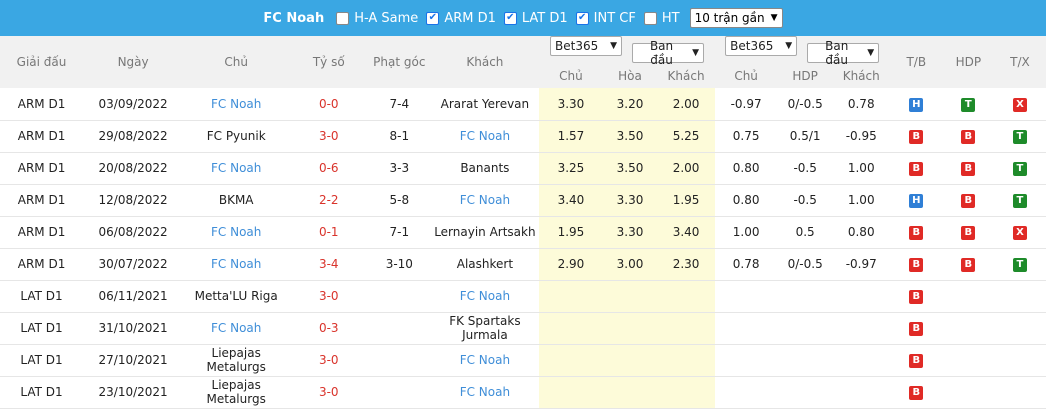  Describe the element at coordinates (133, 62) in the screenshot. I see `col-date: Ngày` at that location.